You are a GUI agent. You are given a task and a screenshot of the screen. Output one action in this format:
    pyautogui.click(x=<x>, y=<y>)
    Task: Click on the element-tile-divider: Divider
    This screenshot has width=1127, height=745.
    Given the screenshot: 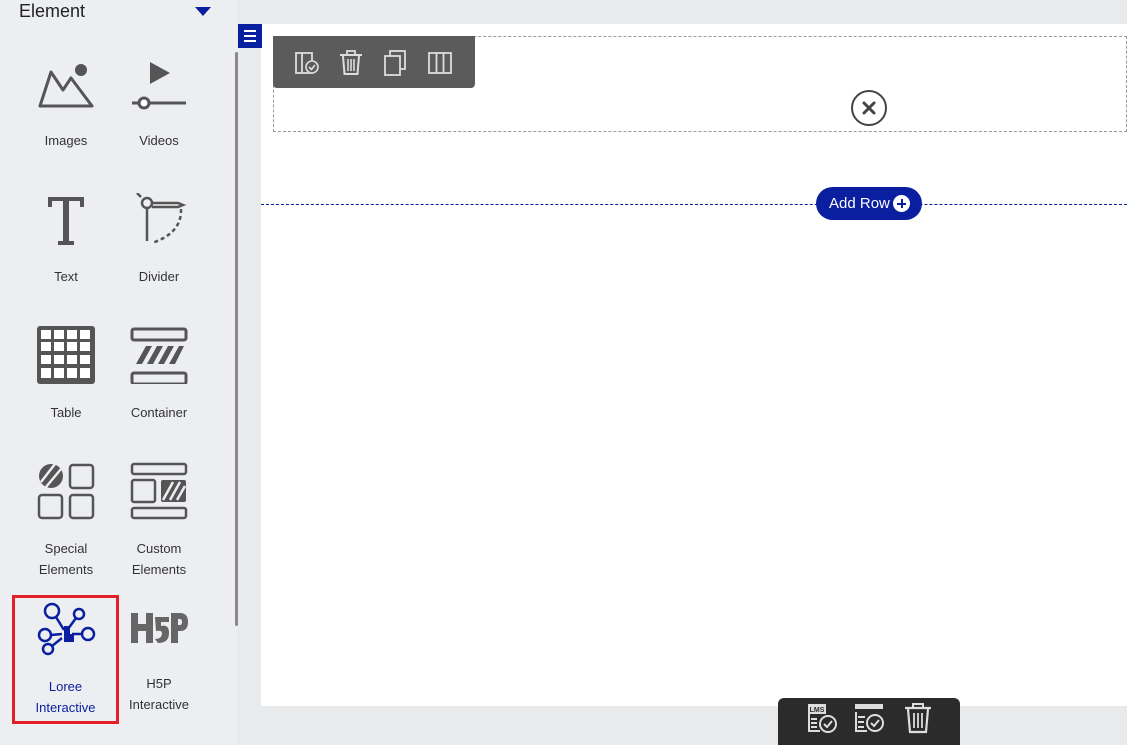 What is the action you would take?
    pyautogui.click(x=159, y=240)
    